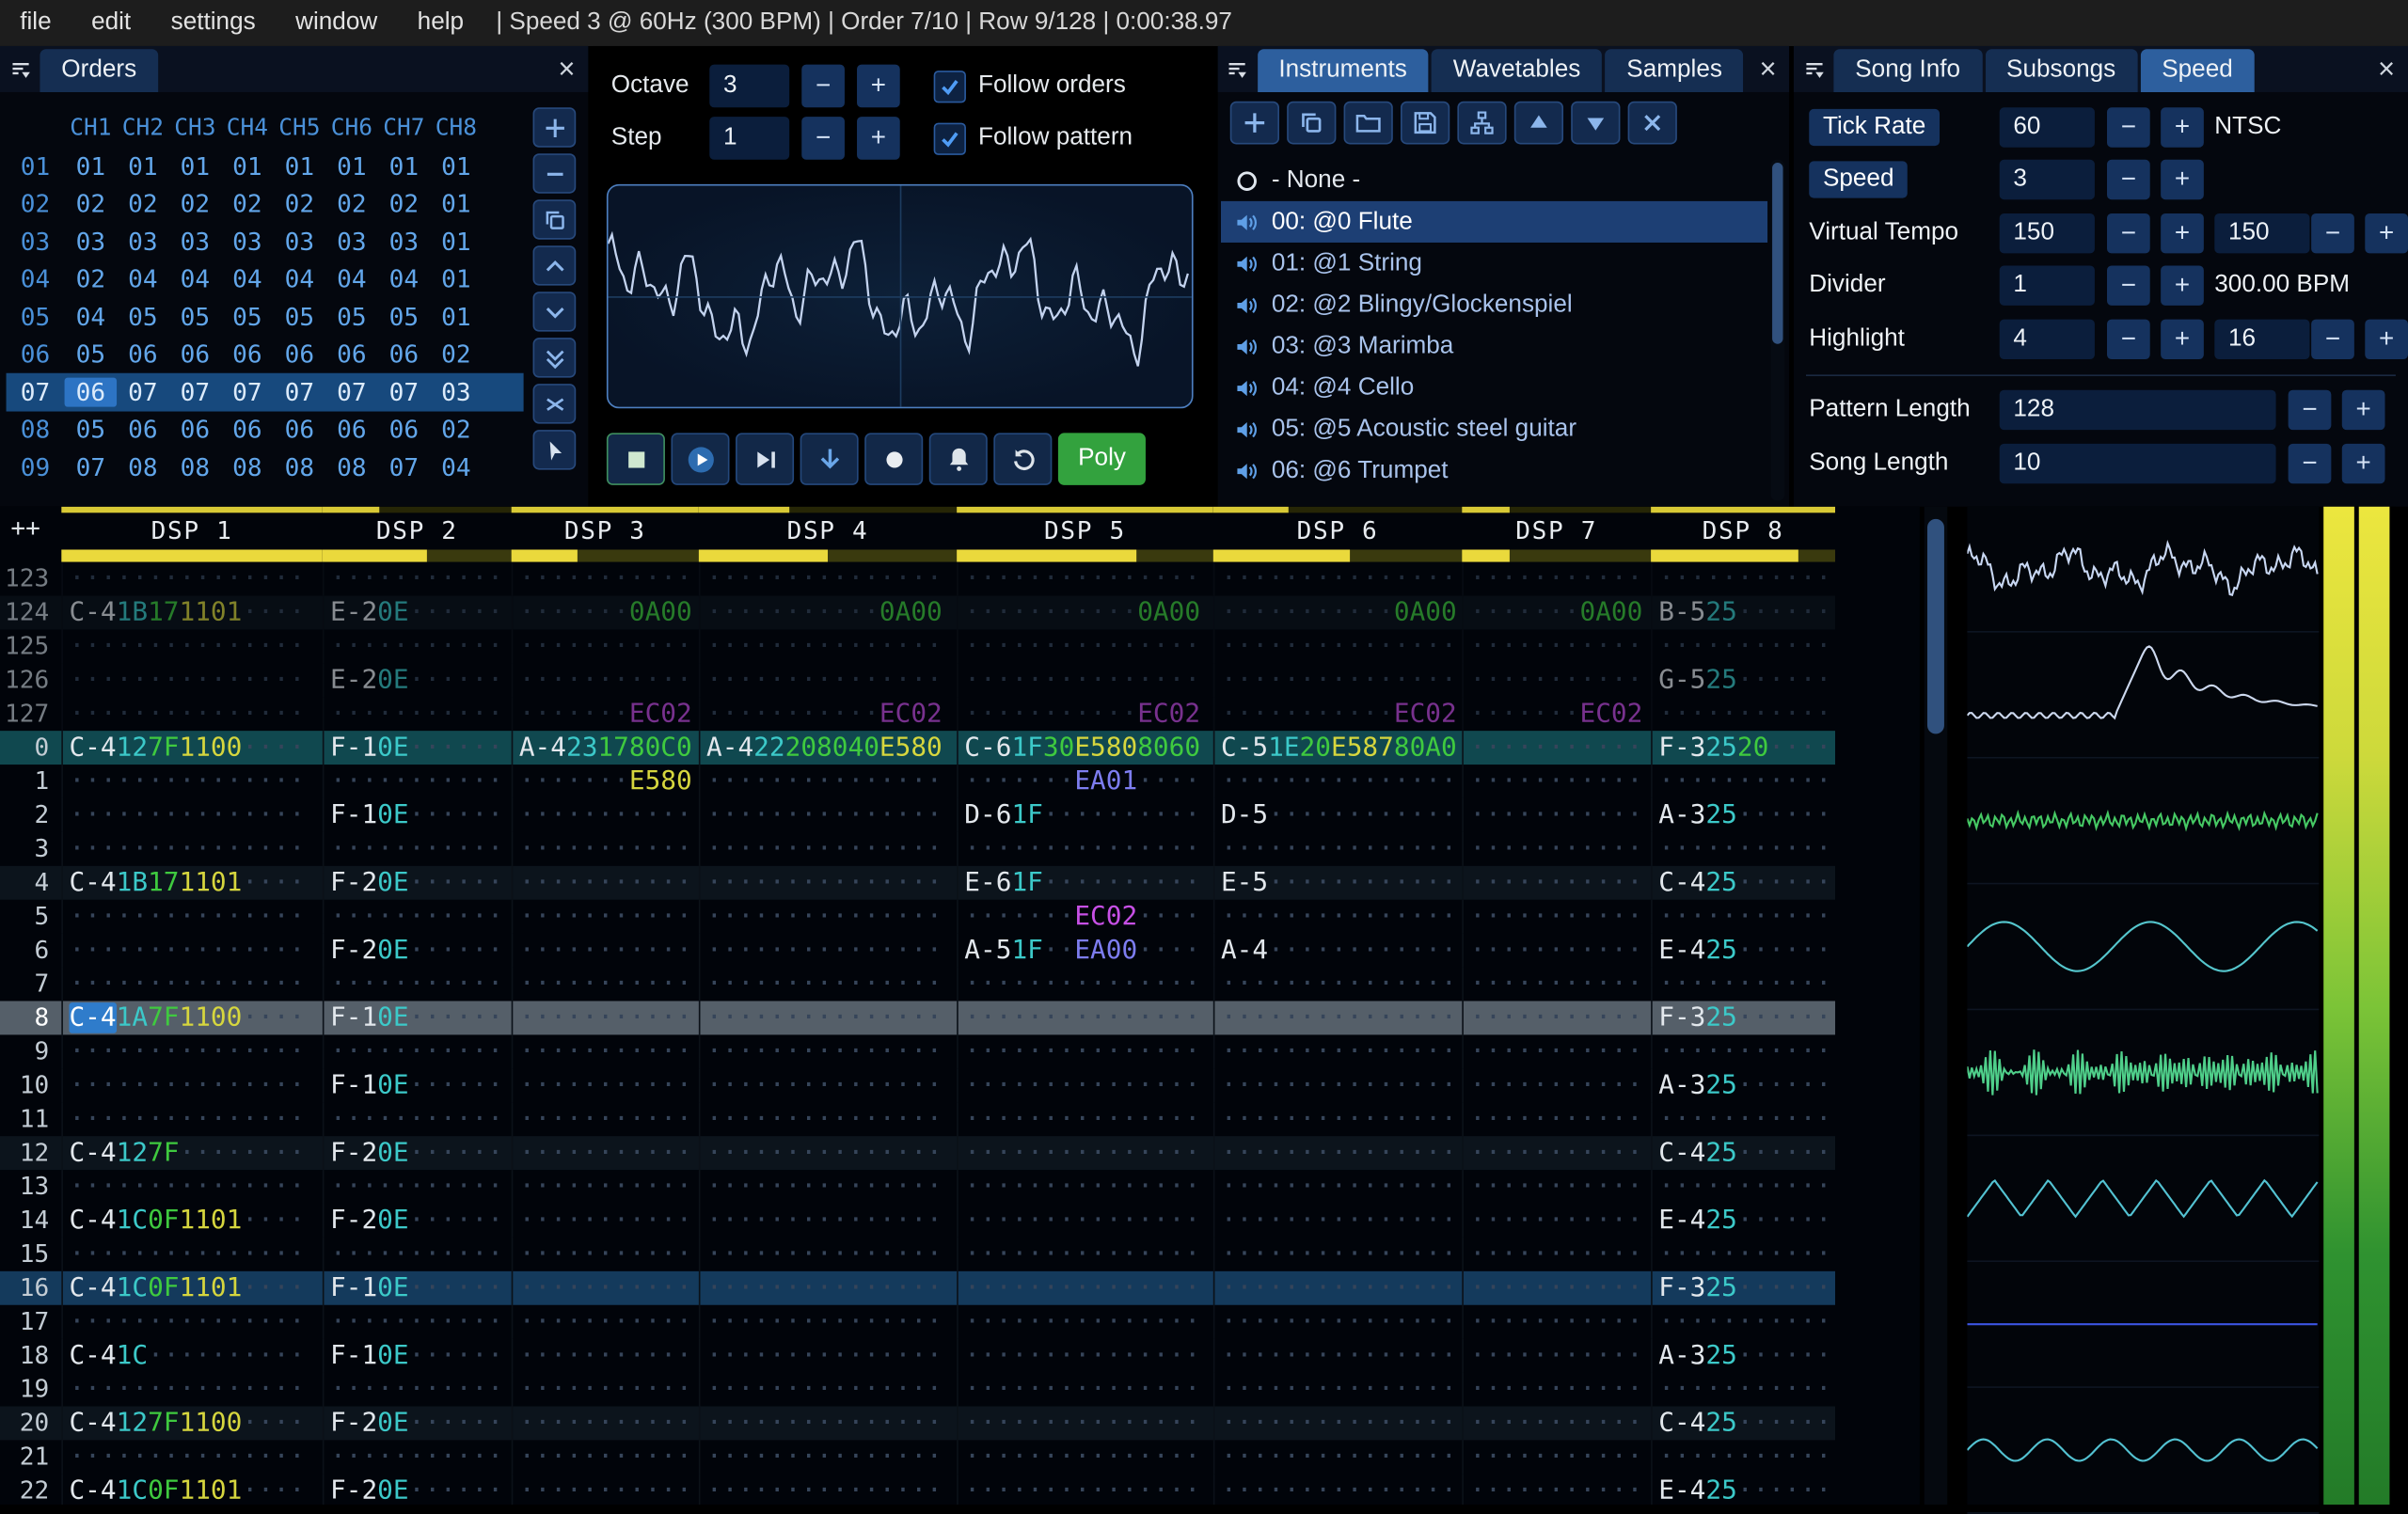  I want to click on pattern-length-increase-button: +, so click(2363, 410).